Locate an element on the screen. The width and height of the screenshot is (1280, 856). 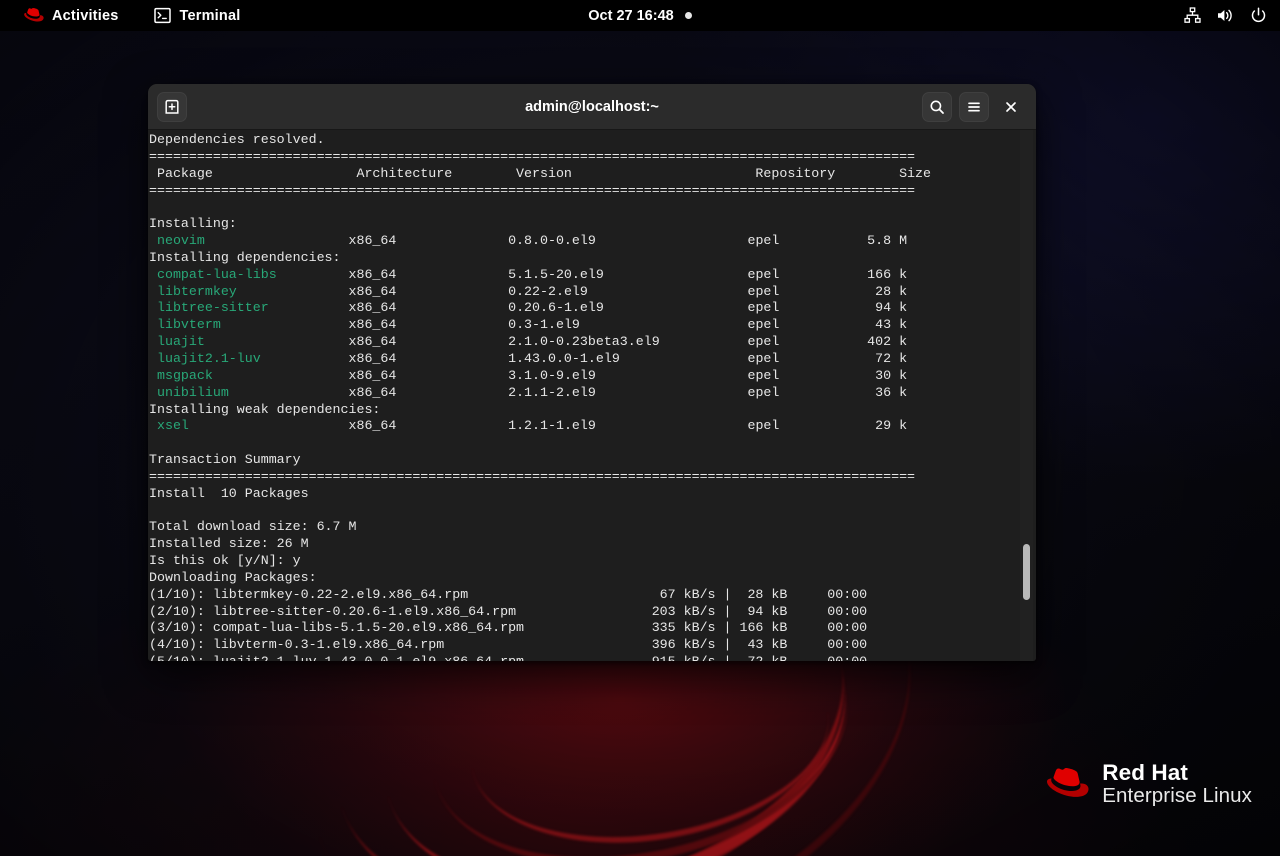
watermark-line-2: Enterprise Linux is located at coordinates (1177, 796).